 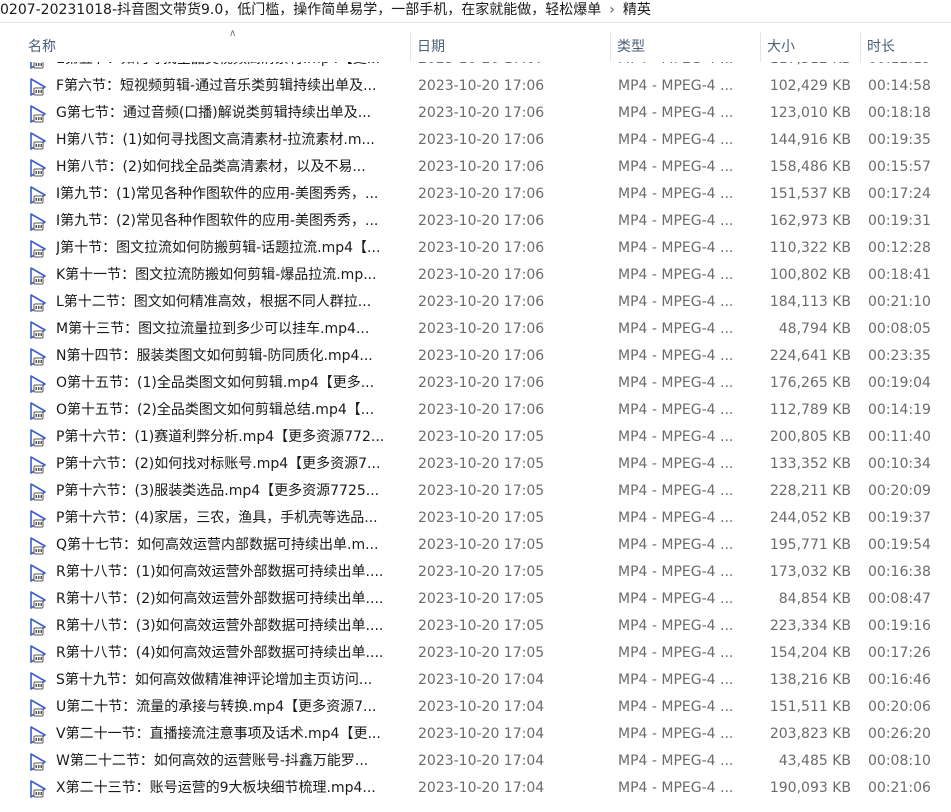 What do you see at coordinates (899, 707) in the screenshot?
I see `file-duration: 00:20:06` at bounding box center [899, 707].